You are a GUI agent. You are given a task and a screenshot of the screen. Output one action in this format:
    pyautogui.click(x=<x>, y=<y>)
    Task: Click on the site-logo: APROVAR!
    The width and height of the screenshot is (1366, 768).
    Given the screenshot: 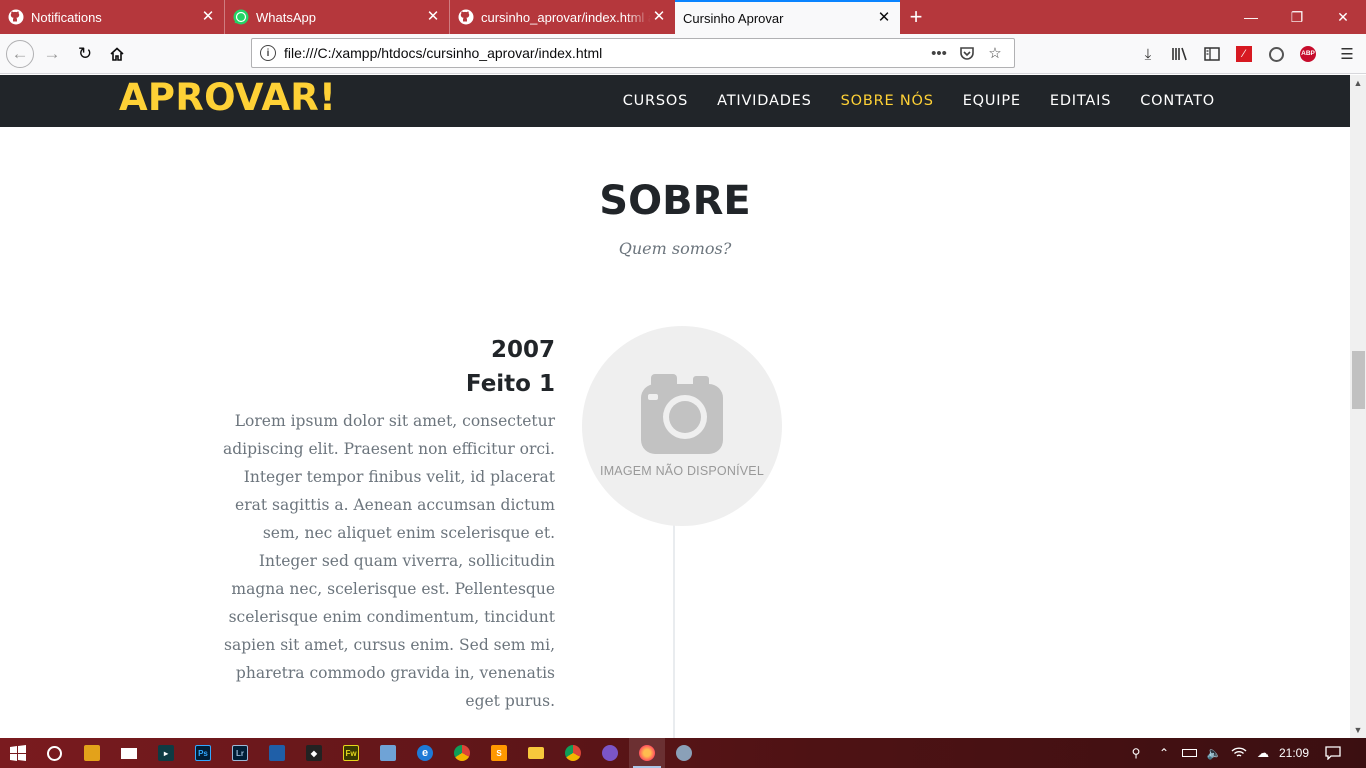 What is the action you would take?
    pyautogui.click(x=227, y=98)
    